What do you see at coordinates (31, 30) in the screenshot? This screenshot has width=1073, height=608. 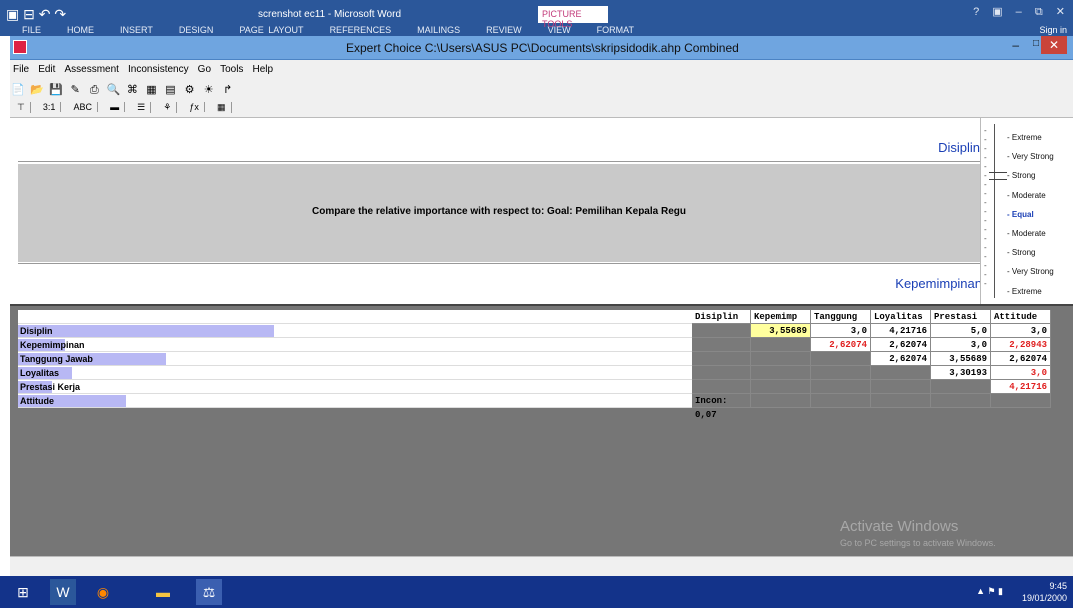 I see `ribbon-tab-file: FILE` at bounding box center [31, 30].